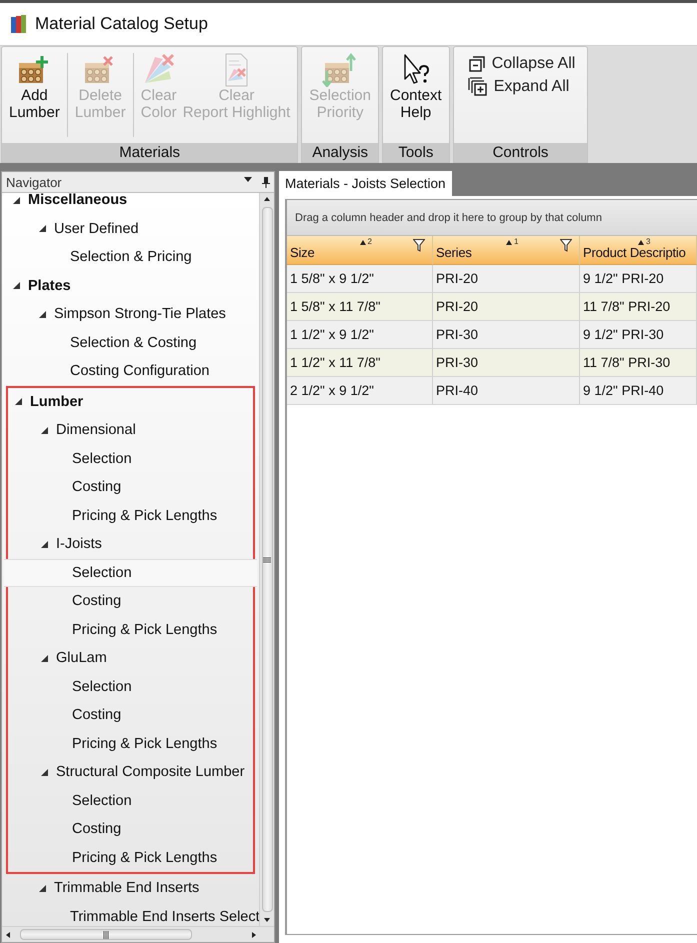 This screenshot has width=697, height=943. Describe the element at coordinates (266, 182) in the screenshot. I see `pin-icon` at that location.